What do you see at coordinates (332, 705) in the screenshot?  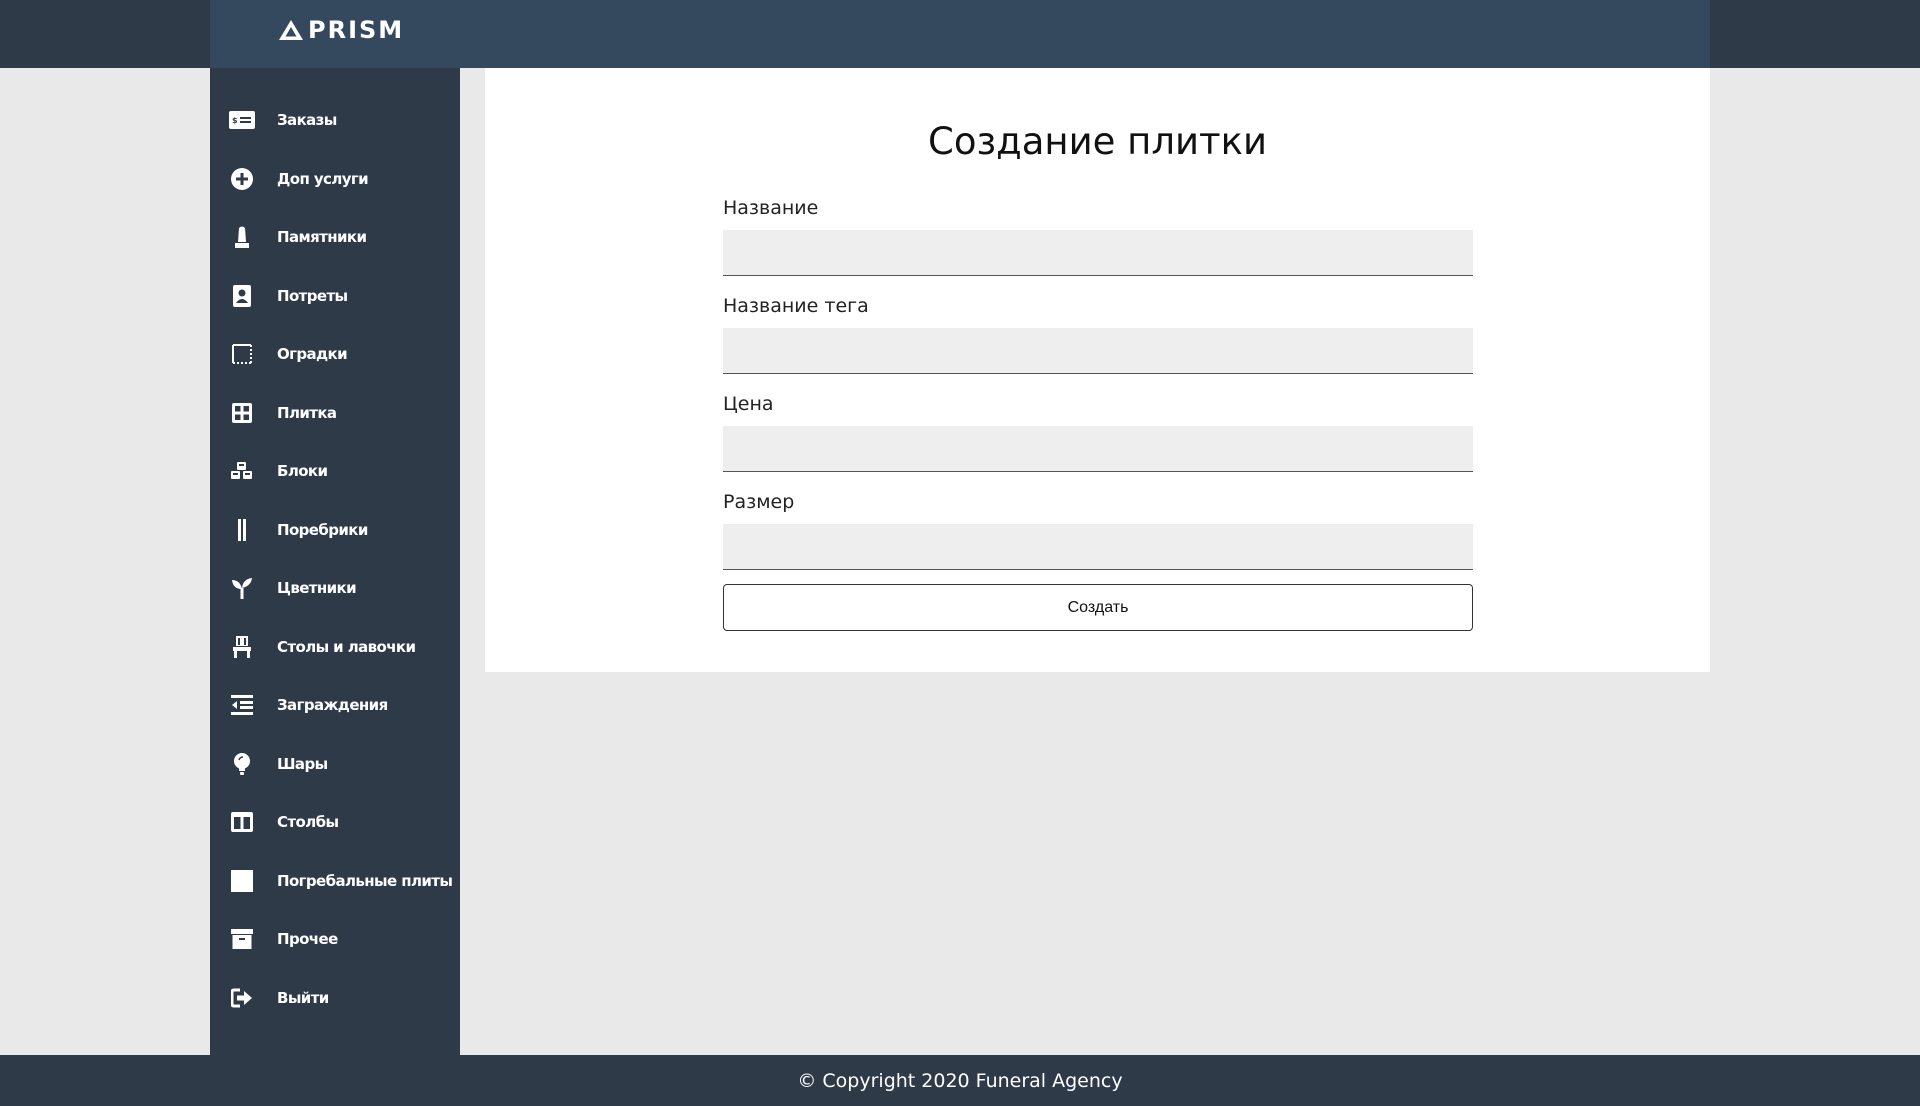 I see `sidebar-item-label: Заграждения` at bounding box center [332, 705].